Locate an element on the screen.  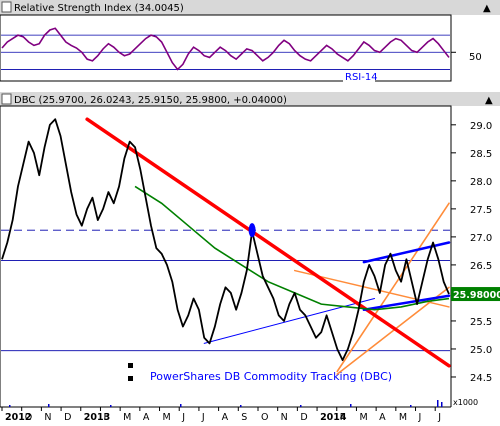
price-collapse-button is located at coordinates (6, 99).